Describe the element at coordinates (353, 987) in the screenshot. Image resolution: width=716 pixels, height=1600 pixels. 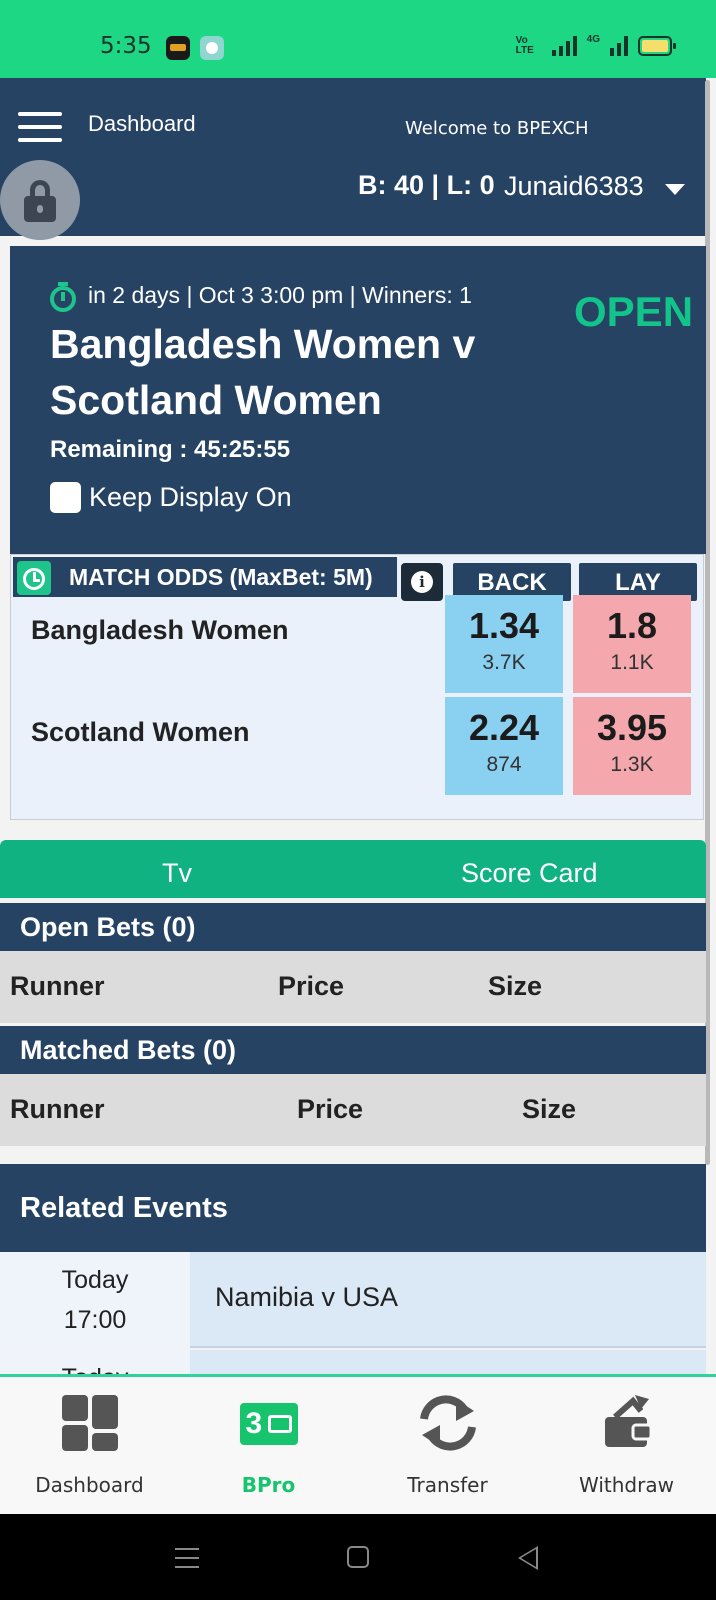
I see `open-bets-columns: Runner Price Size` at that location.